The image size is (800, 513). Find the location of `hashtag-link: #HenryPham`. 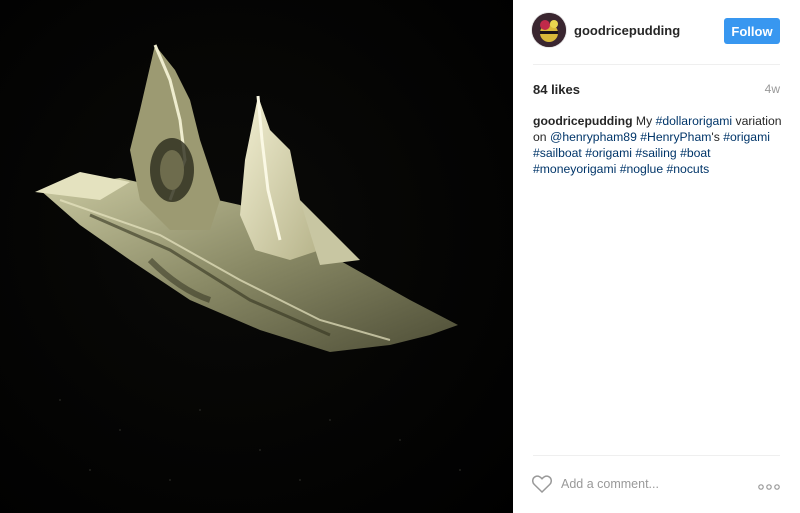

hashtag-link: #HenryPham is located at coordinates (675, 137).